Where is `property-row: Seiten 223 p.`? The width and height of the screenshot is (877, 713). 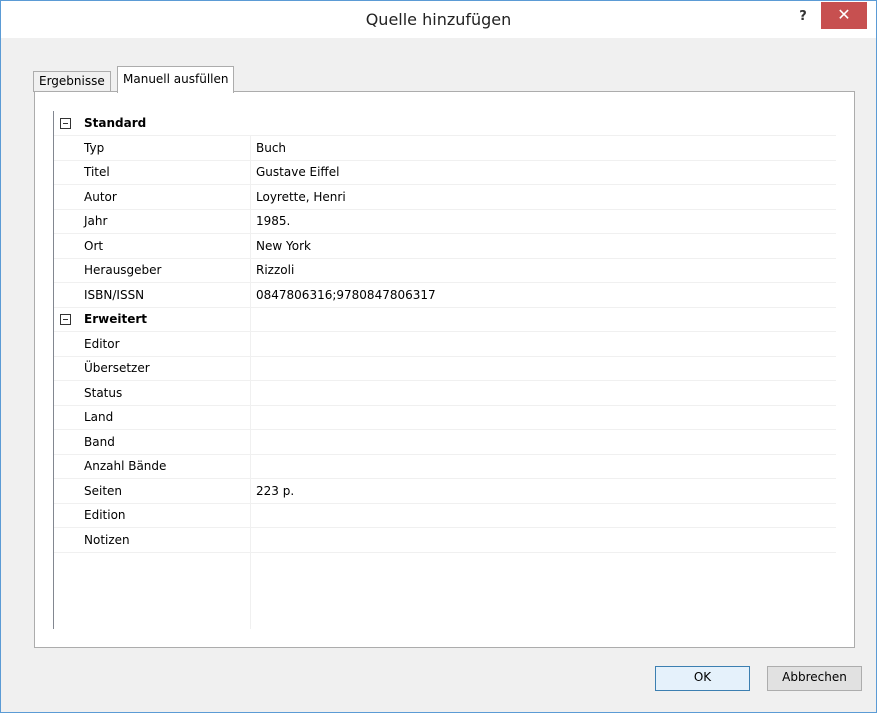
property-row: Seiten 223 p. is located at coordinates (445, 491).